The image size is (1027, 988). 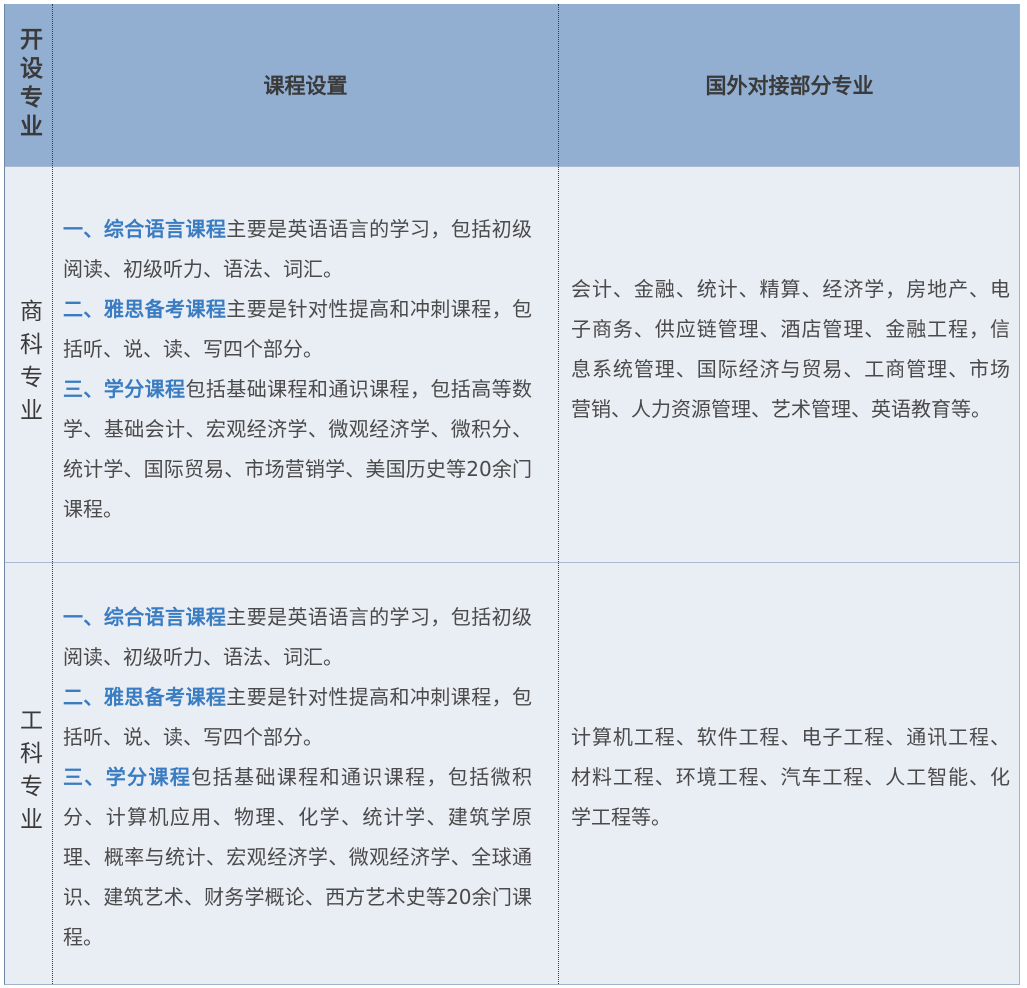 I want to click on header-foreign-majors: 国外对接部分专业, so click(x=789, y=86).